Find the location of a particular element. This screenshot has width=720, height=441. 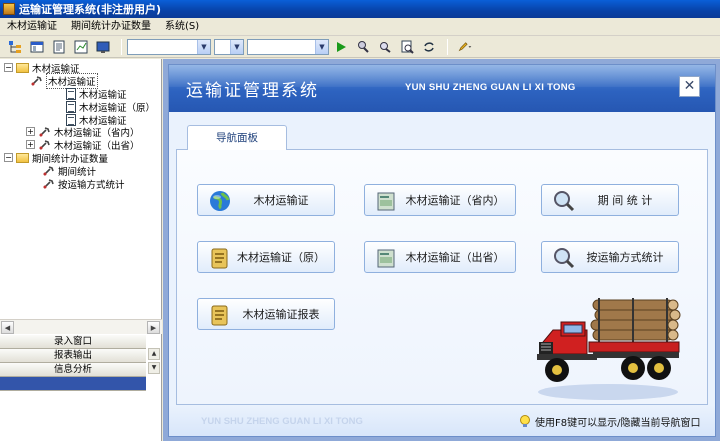

timber-permit-original-button: 木材运输证（原） is located at coordinates (266, 257).